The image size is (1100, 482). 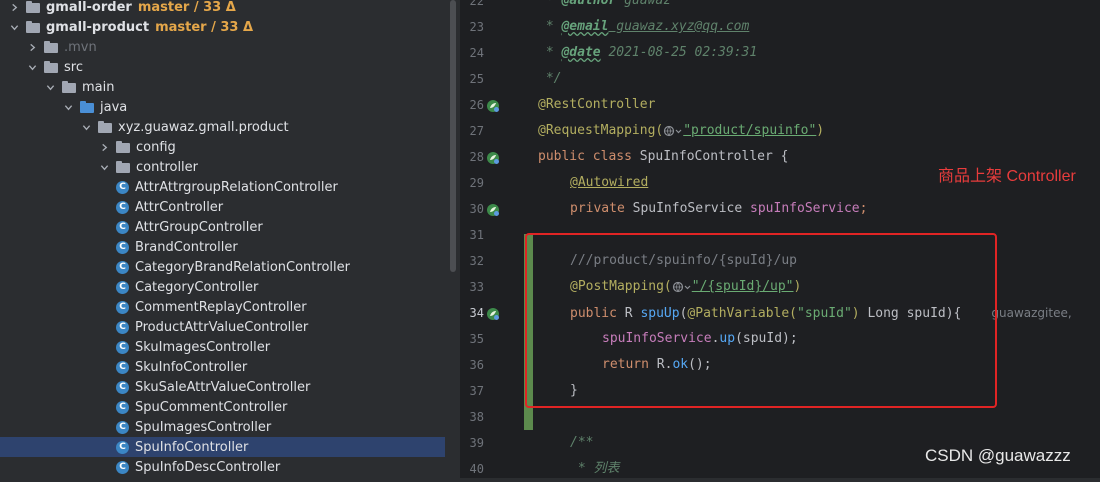 What do you see at coordinates (89, 7) in the screenshot?
I see `tree-item-label: gmall-order` at bounding box center [89, 7].